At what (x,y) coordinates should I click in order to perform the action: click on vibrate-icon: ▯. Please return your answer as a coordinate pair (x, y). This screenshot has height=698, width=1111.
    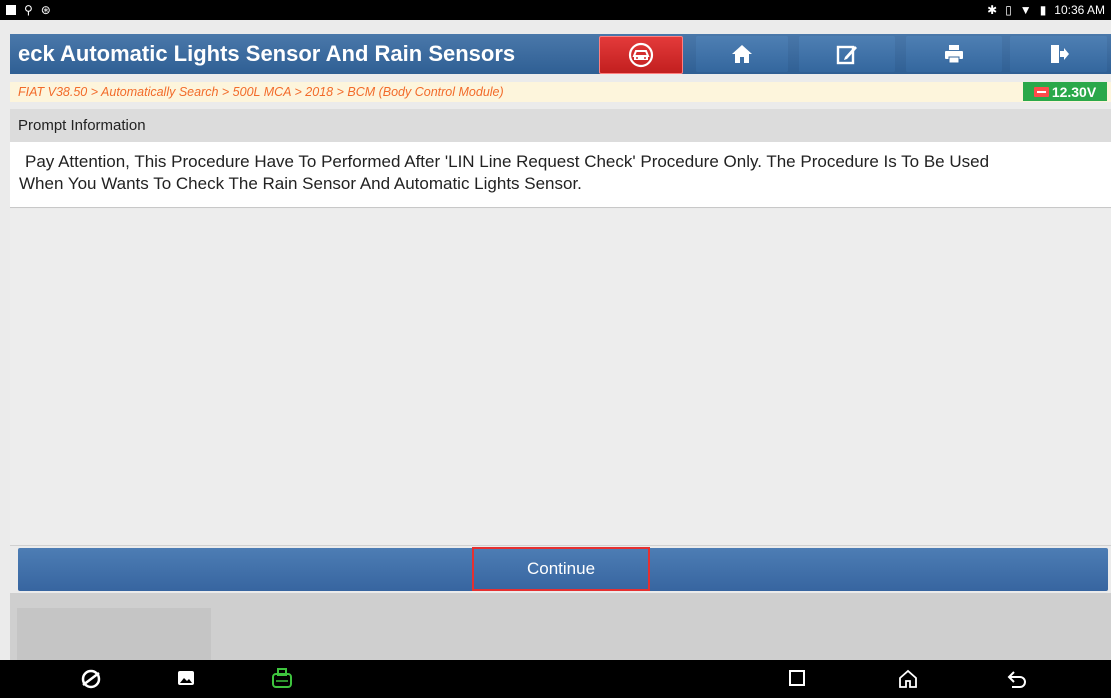
    Looking at the image, I should click on (1008, 10).